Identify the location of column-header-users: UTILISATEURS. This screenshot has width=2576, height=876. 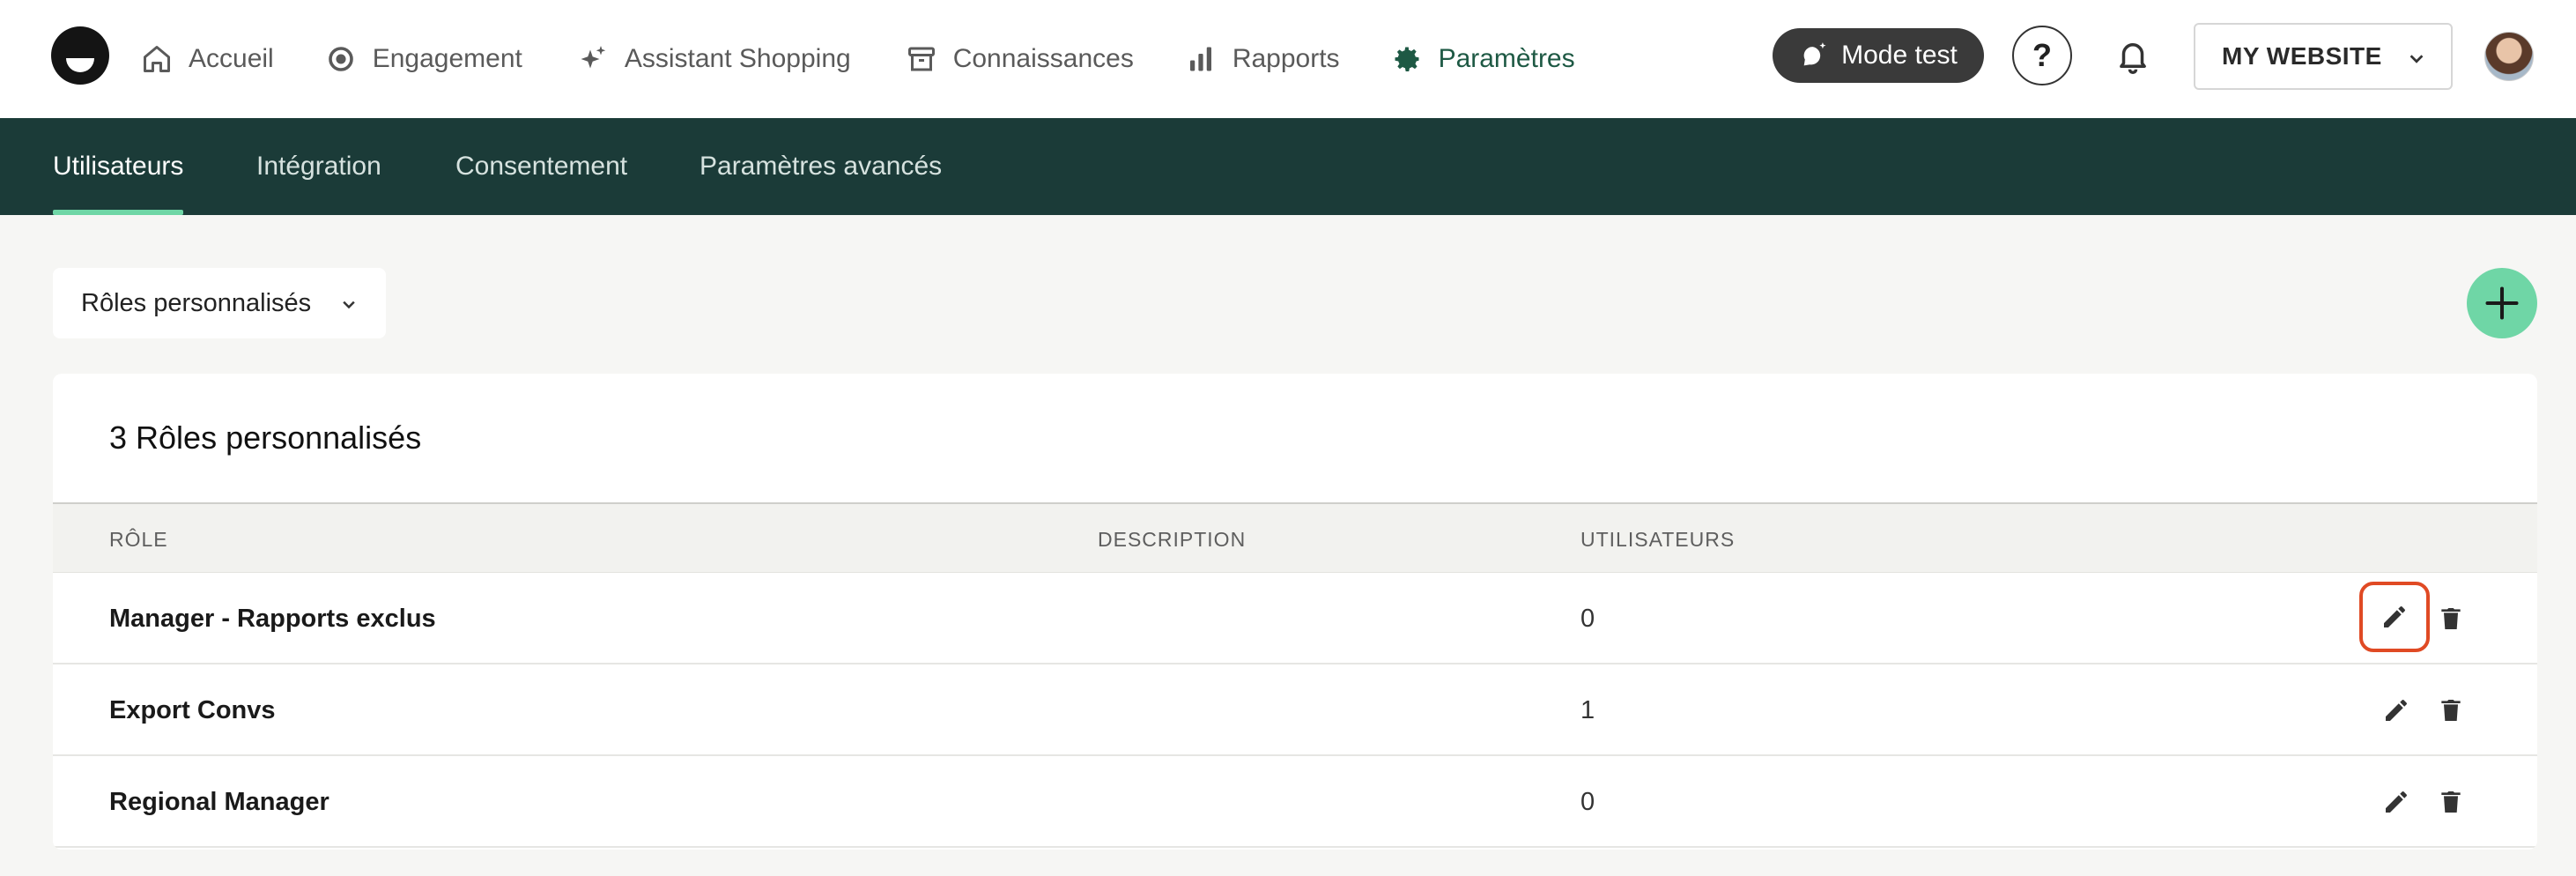
(1658, 539).